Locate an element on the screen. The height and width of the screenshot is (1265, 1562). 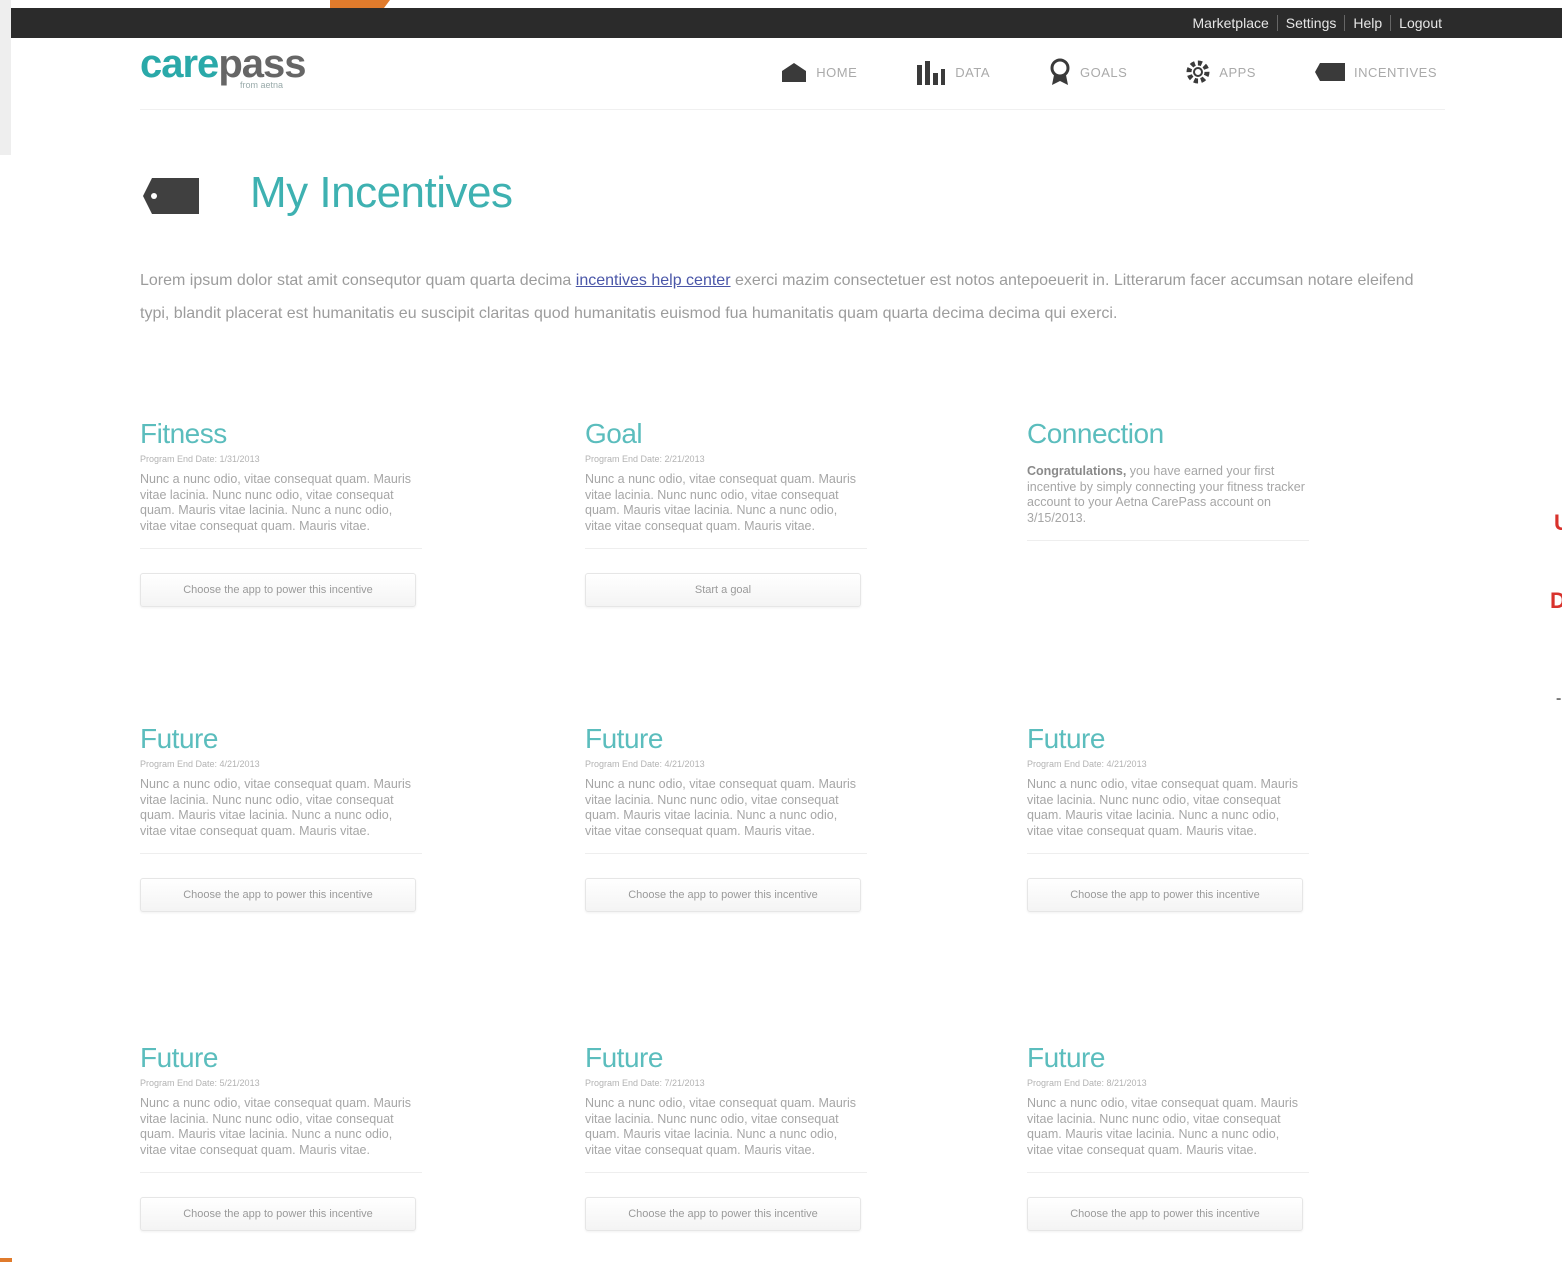
home-icon is located at coordinates (794, 72).